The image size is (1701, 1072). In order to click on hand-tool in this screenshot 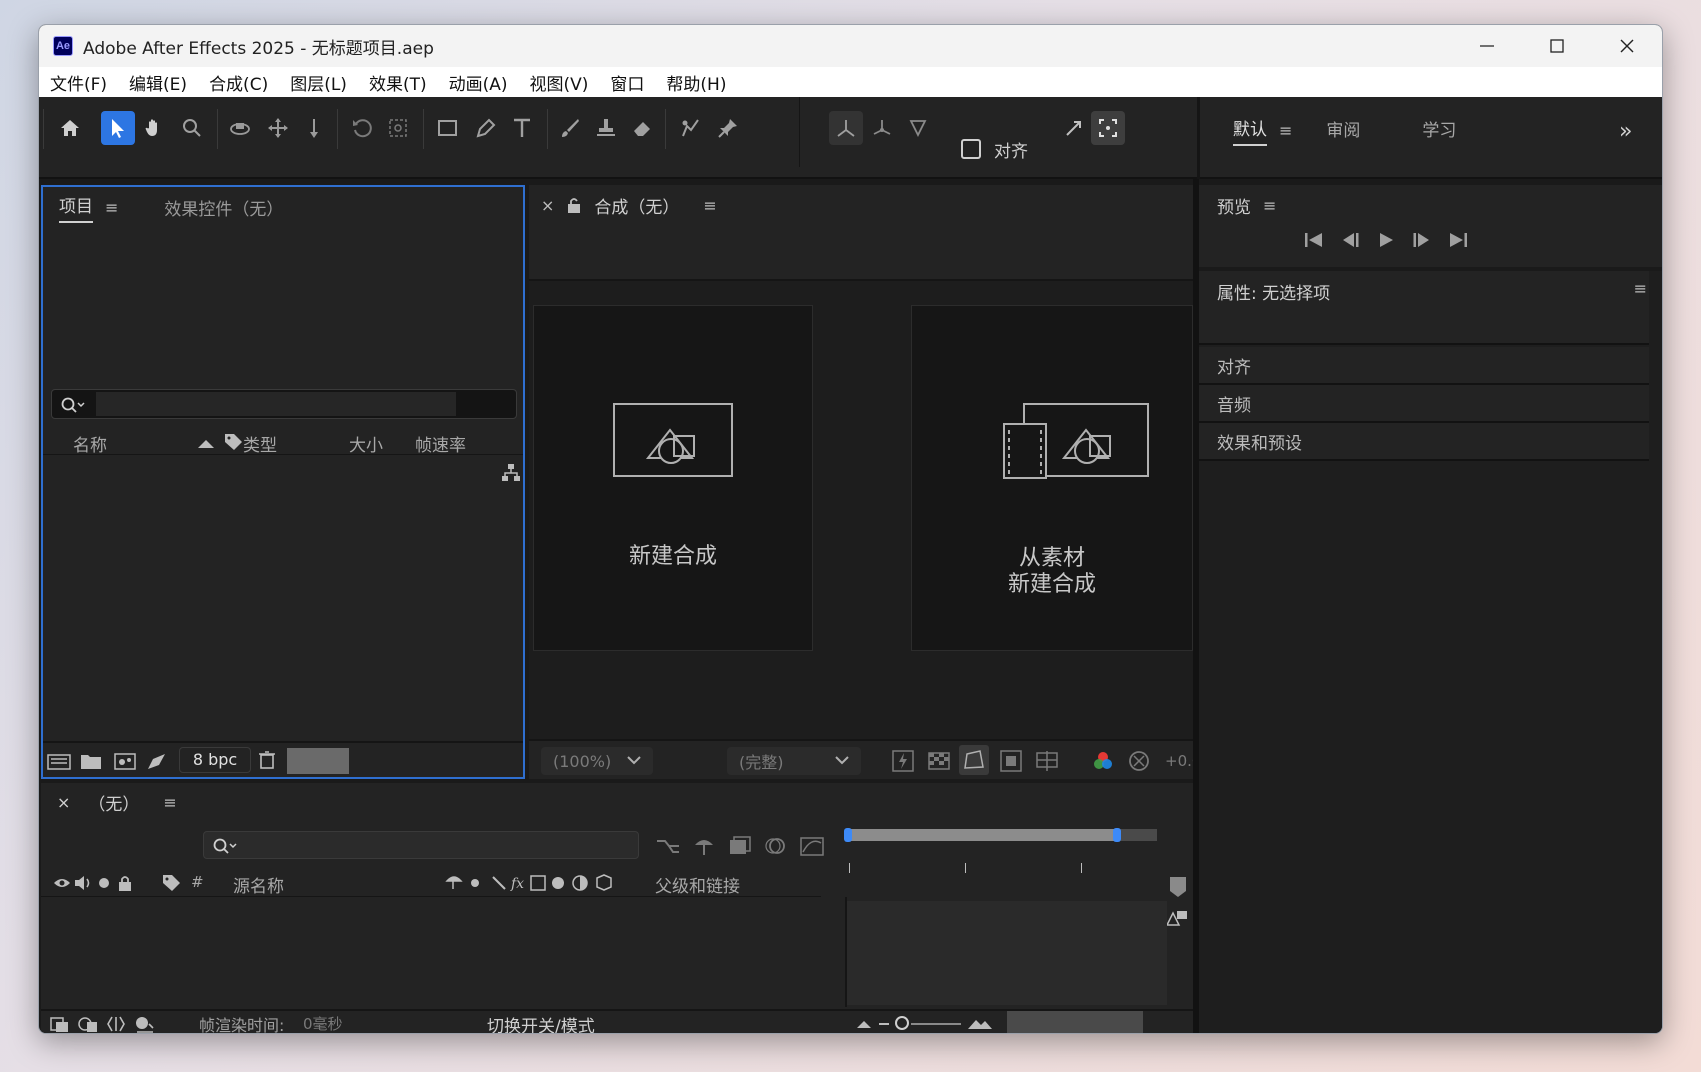, I will do `click(154, 128)`.